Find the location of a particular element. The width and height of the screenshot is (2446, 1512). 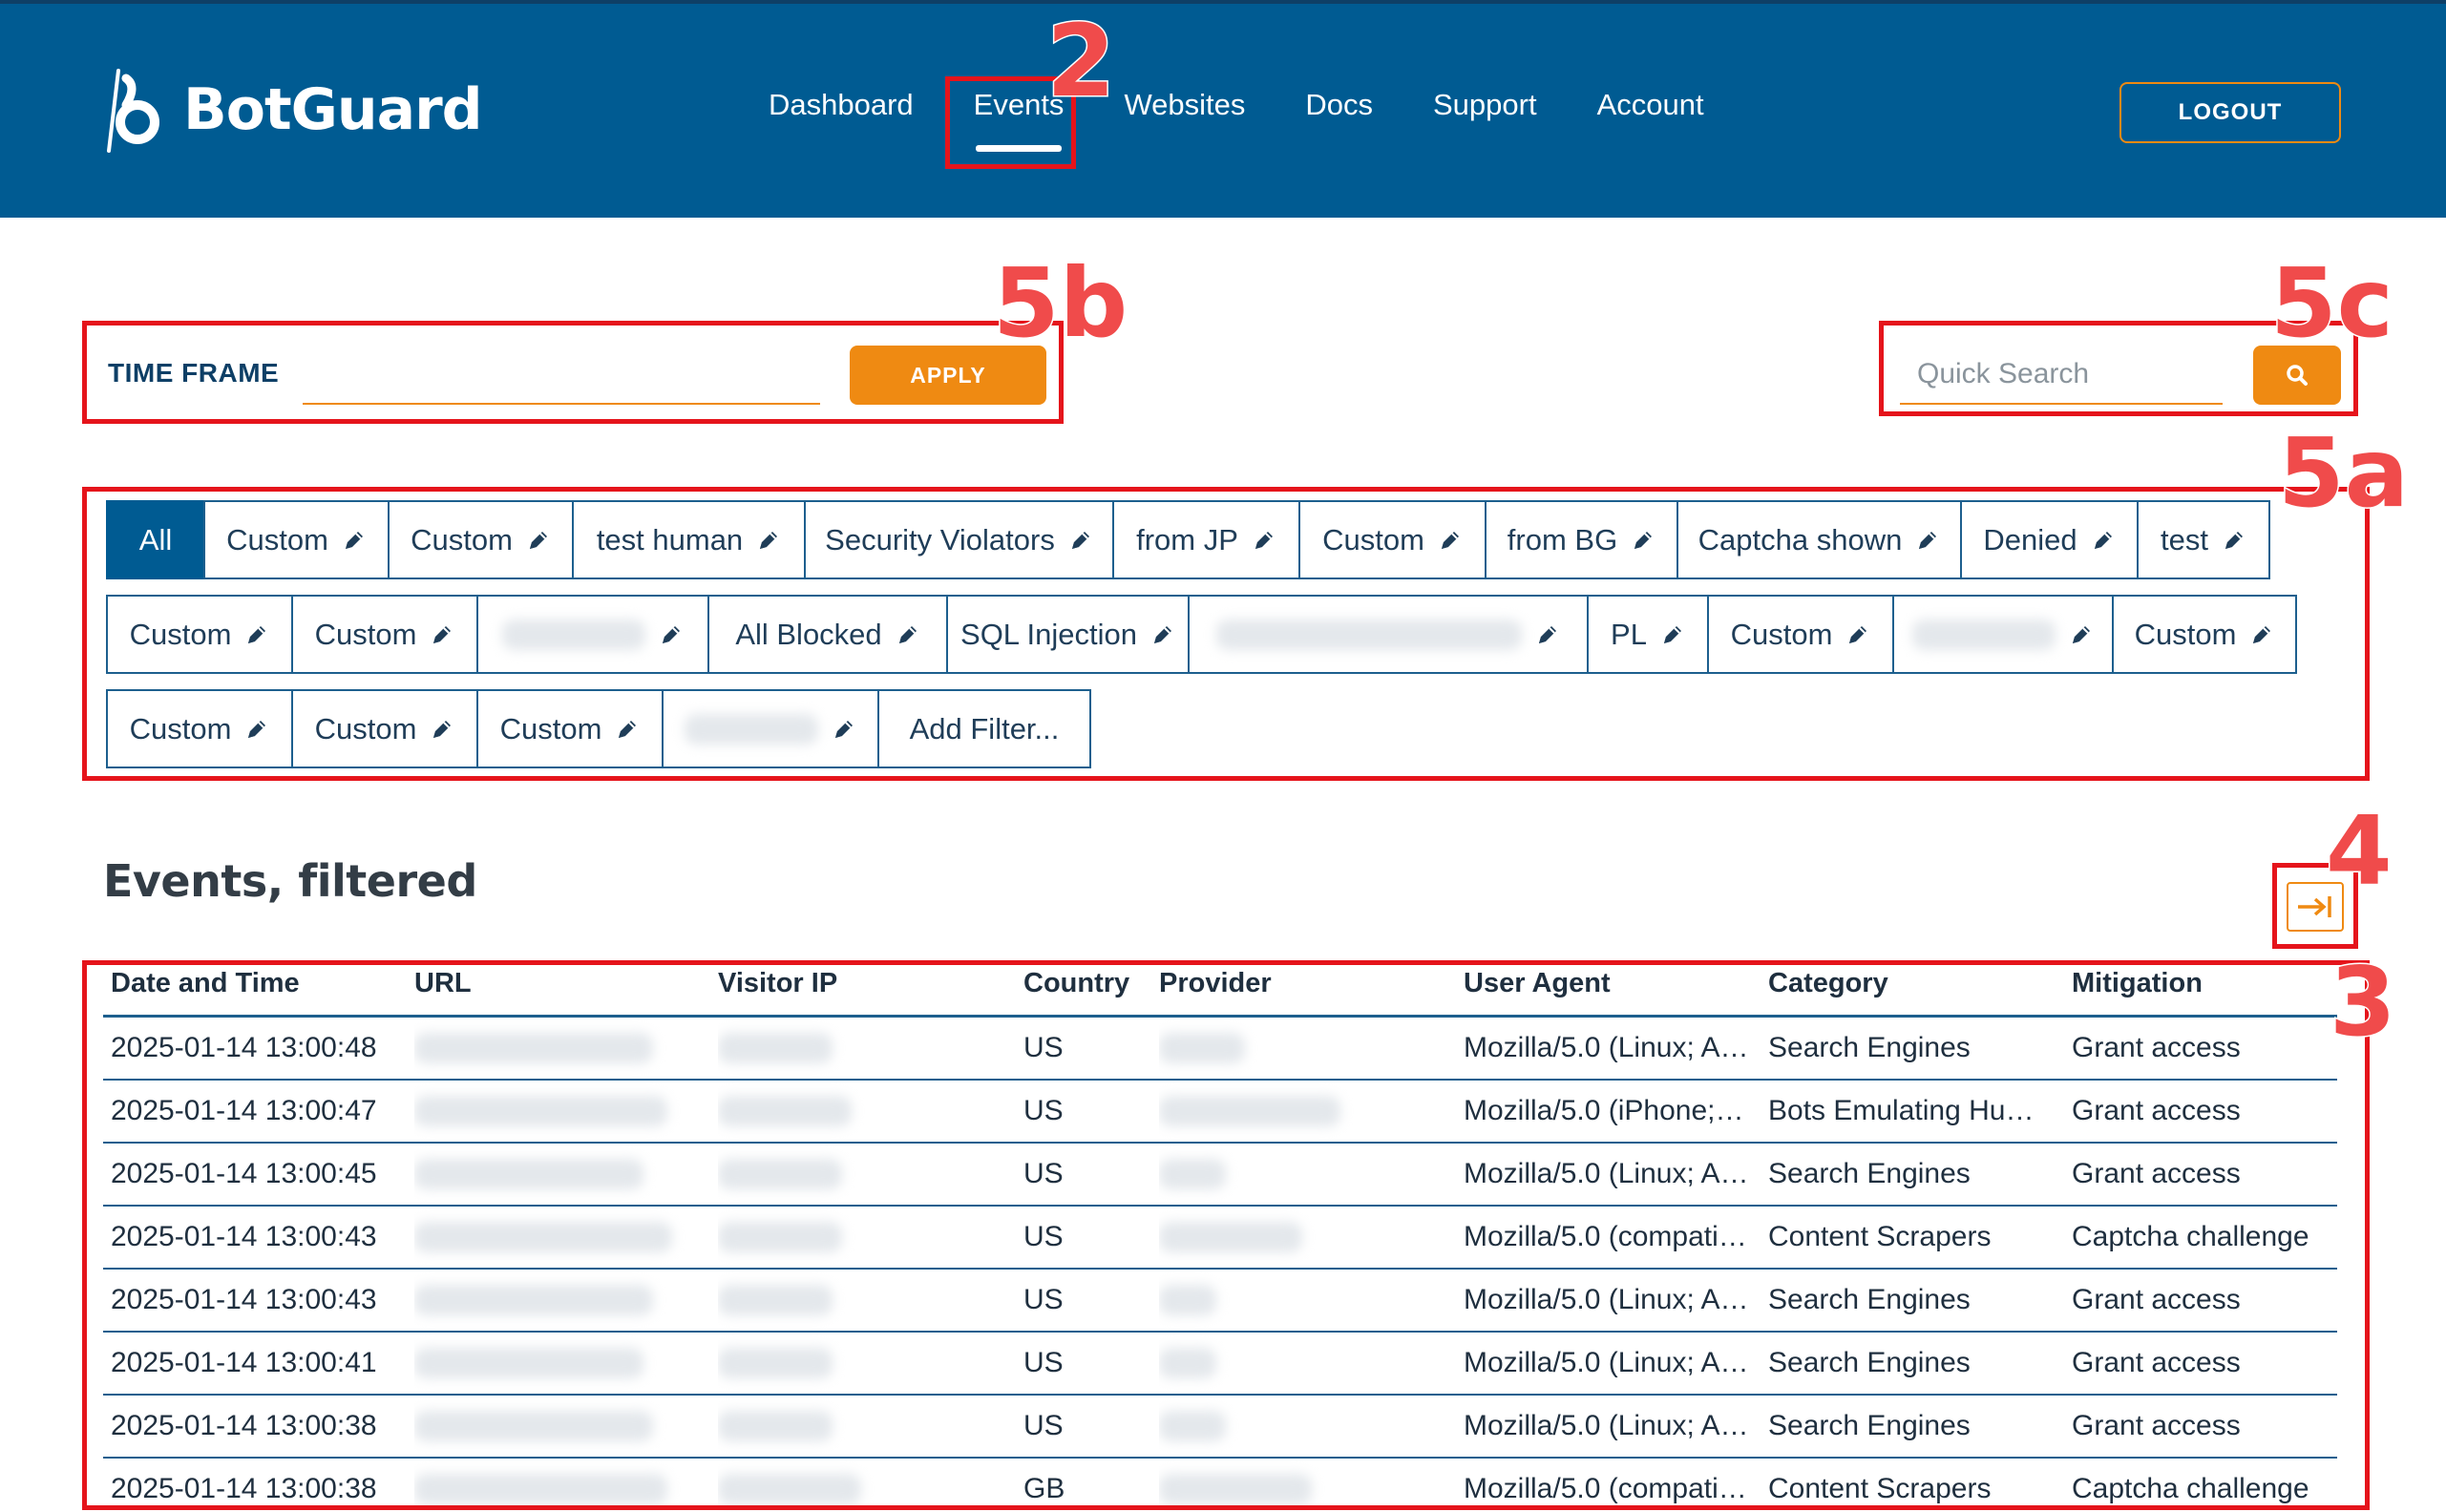

annotation-label-table: 3 is located at coordinates (2363, 1002).